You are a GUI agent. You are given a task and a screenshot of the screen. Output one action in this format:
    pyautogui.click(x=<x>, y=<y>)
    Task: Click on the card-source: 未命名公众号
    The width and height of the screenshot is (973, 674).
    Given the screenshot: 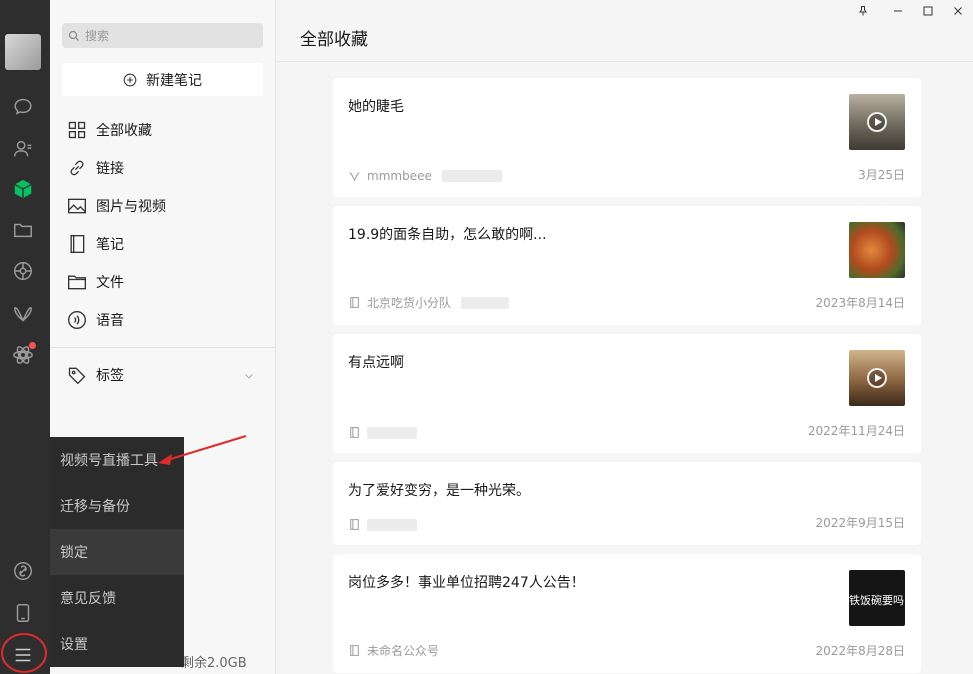 What is the action you would take?
    pyautogui.click(x=393, y=650)
    